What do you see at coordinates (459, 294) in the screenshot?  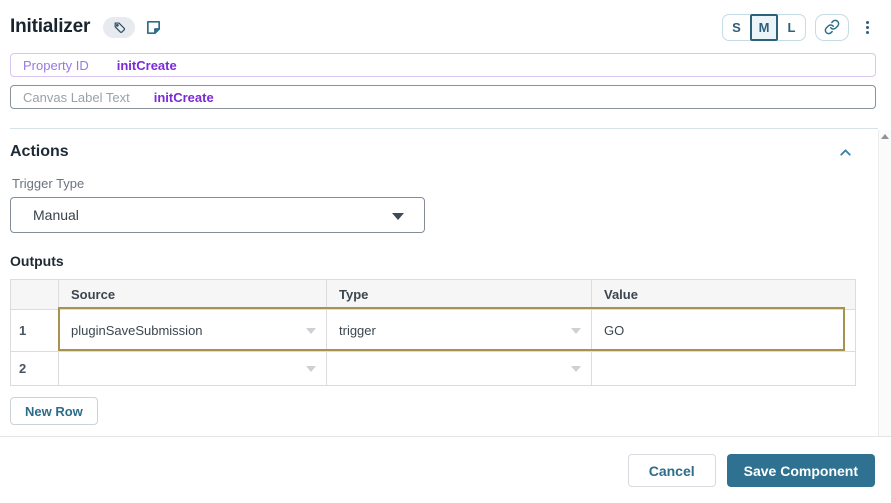 I see `type-column-header: Type` at bounding box center [459, 294].